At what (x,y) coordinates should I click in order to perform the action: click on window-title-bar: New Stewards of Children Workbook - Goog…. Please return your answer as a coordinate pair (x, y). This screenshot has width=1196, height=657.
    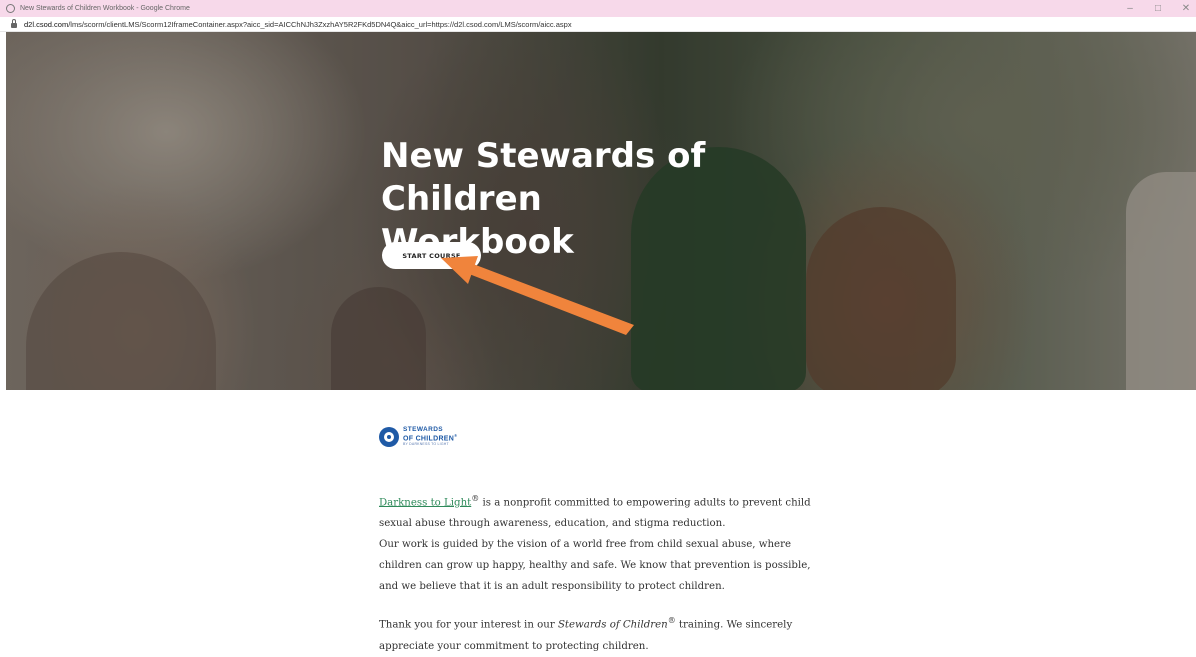
    Looking at the image, I should click on (598, 8).